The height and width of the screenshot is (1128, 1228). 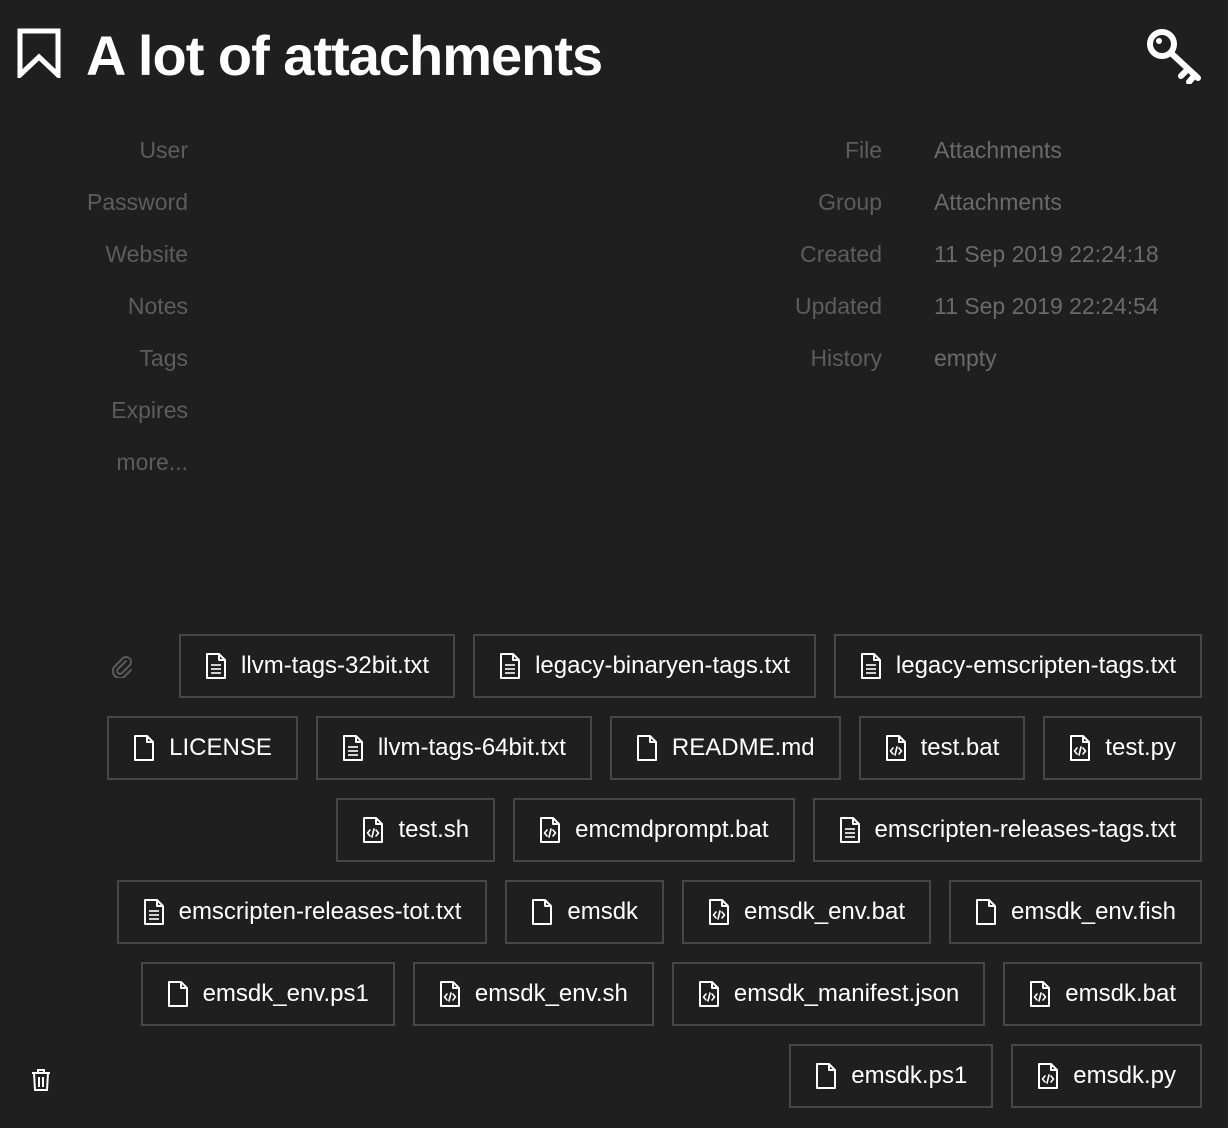 I want to click on entry-title: A lot of attachments, so click(x=344, y=56).